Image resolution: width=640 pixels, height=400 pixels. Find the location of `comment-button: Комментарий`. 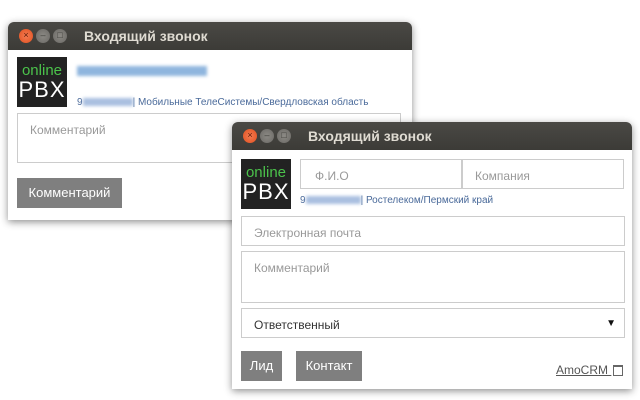

comment-button: Комментарий is located at coordinates (69, 193).